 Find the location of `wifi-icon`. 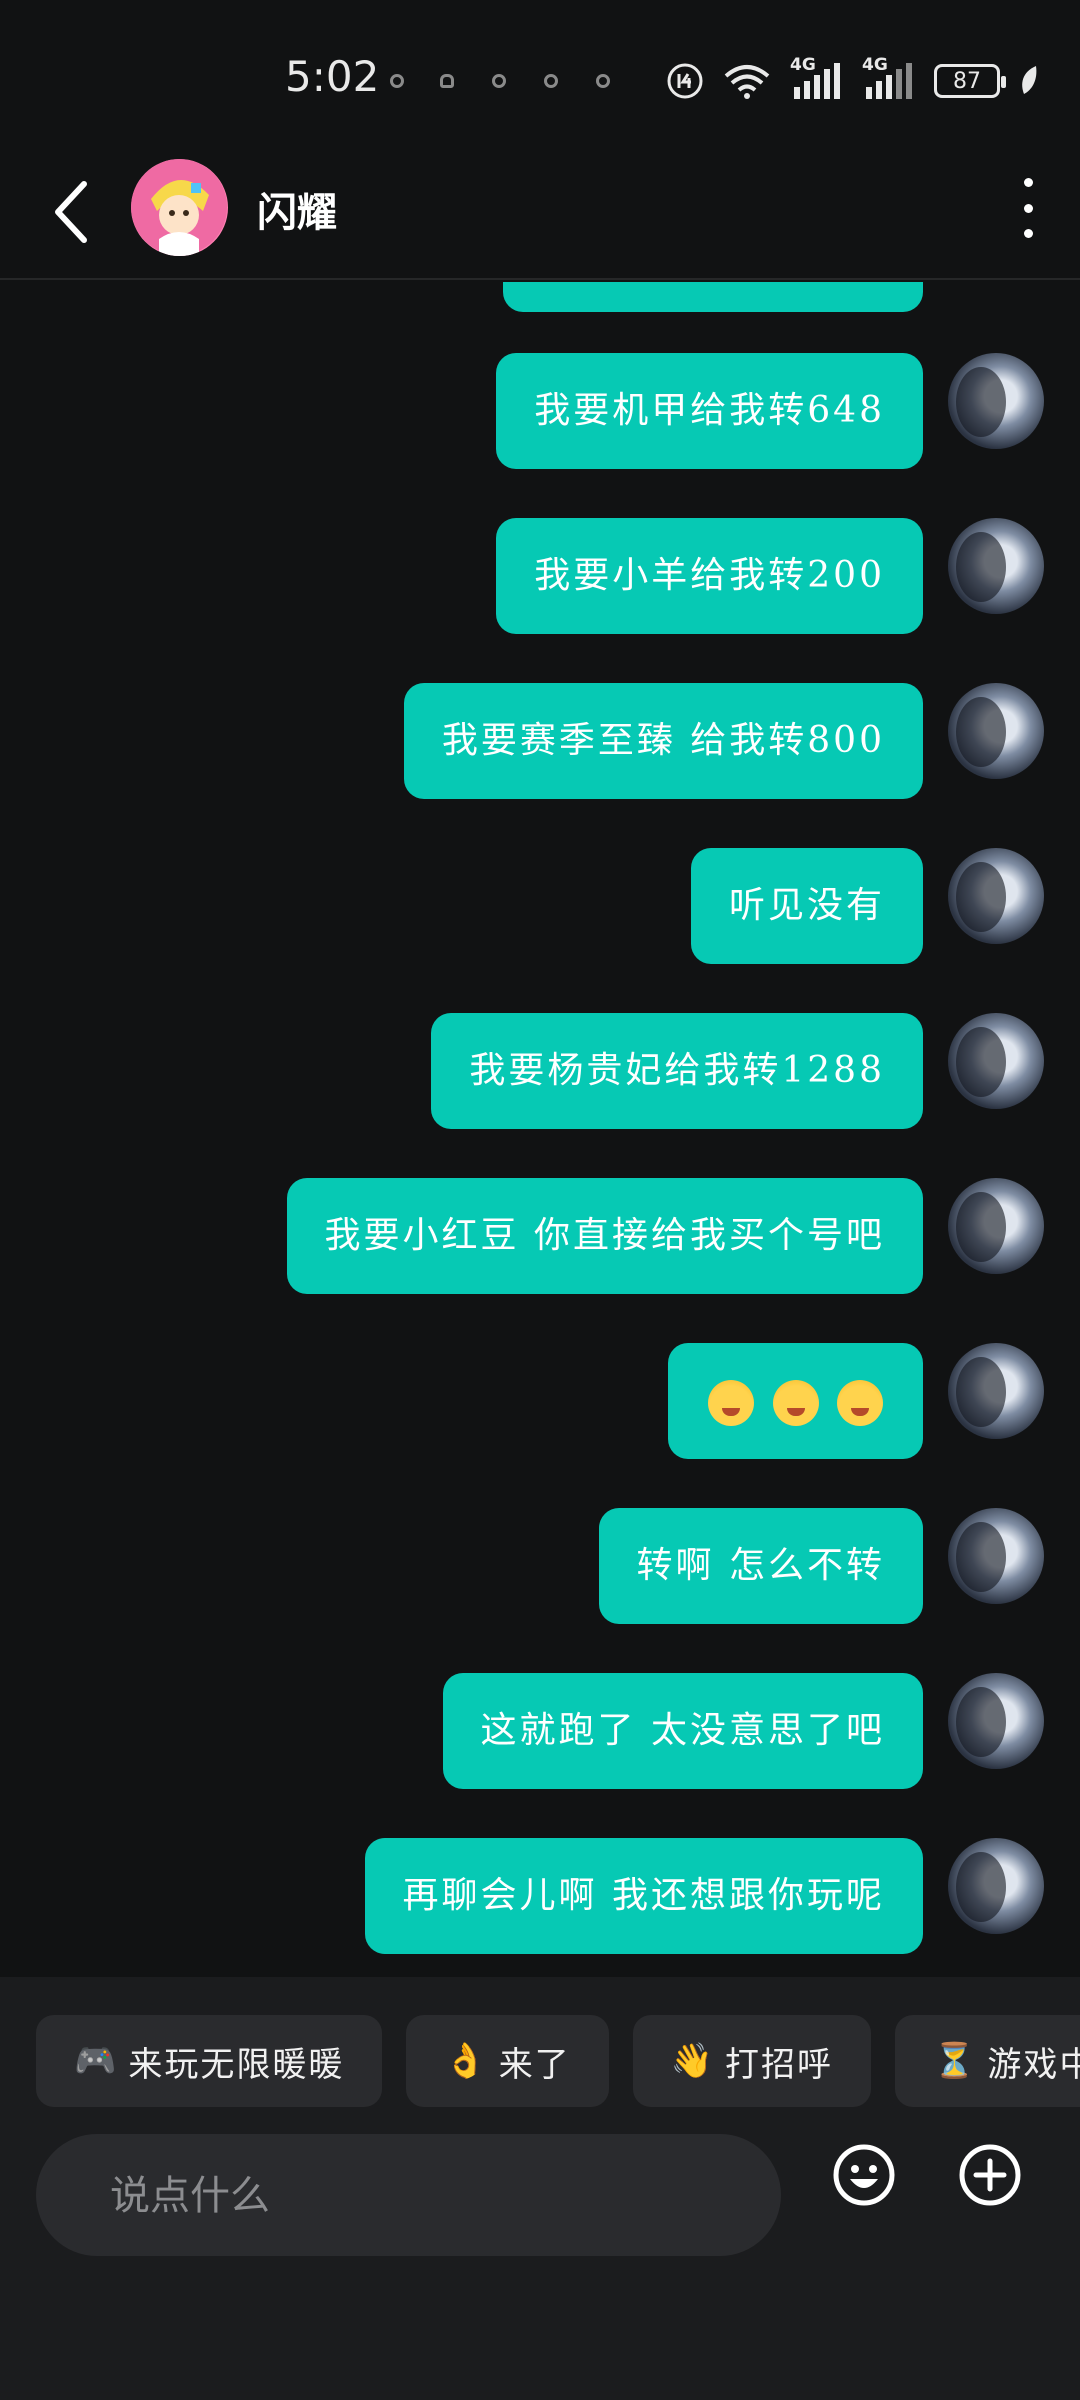

wifi-icon is located at coordinates (747, 82).